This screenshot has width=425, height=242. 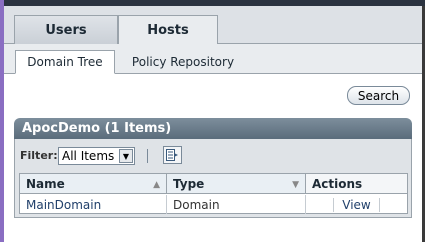 I want to click on table-row-actions: View, so click(x=356, y=204).